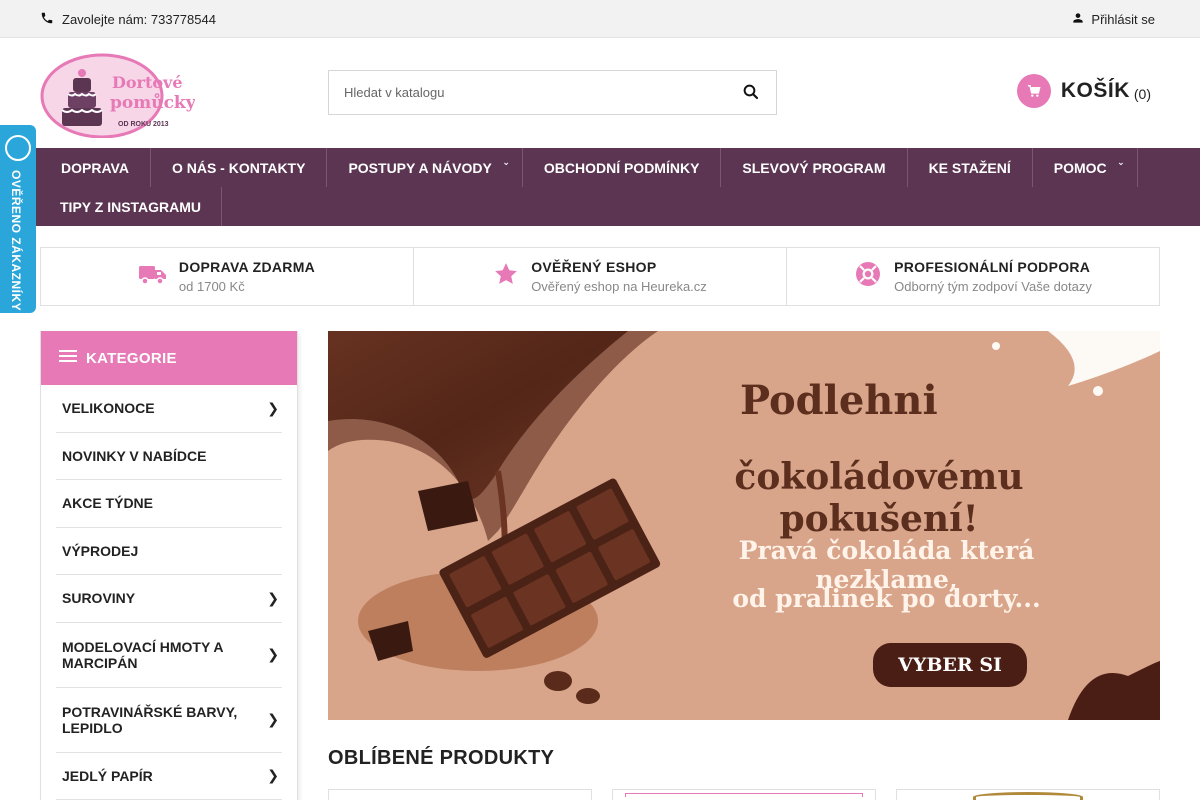  Describe the element at coordinates (131, 358) in the screenshot. I see `category-heading: KATEGORIE` at that location.